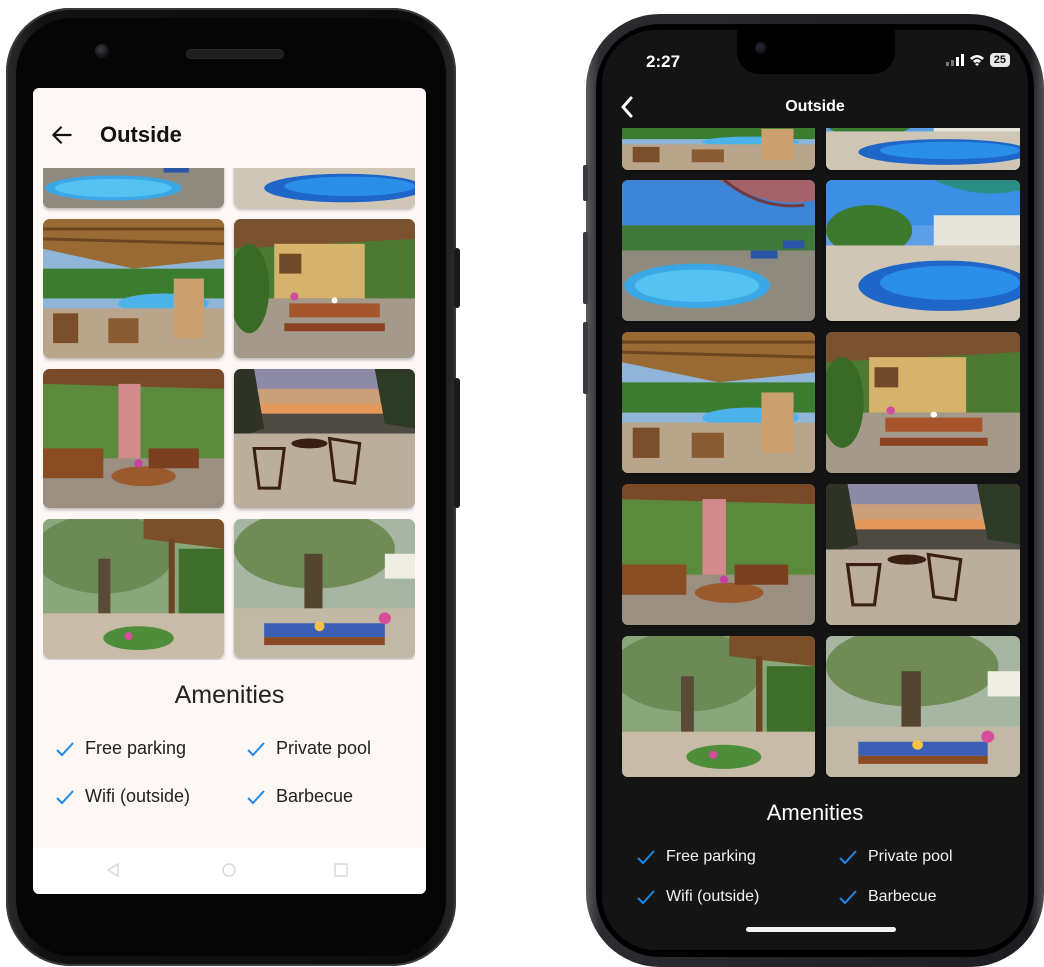  I want to click on back-arrow-icon, so click(62, 135).